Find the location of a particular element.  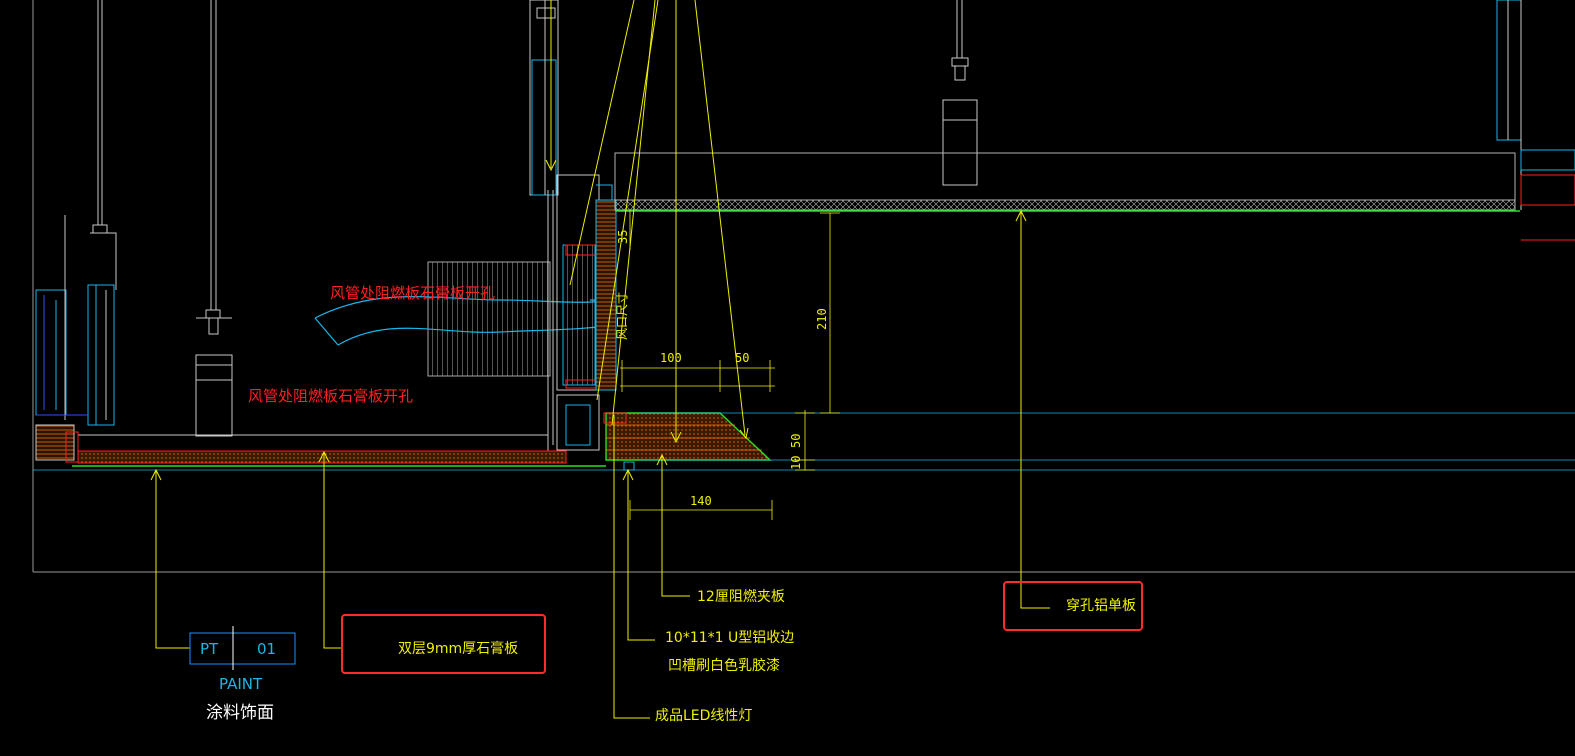

dim-50-side: 50 is located at coordinates (796, 441).